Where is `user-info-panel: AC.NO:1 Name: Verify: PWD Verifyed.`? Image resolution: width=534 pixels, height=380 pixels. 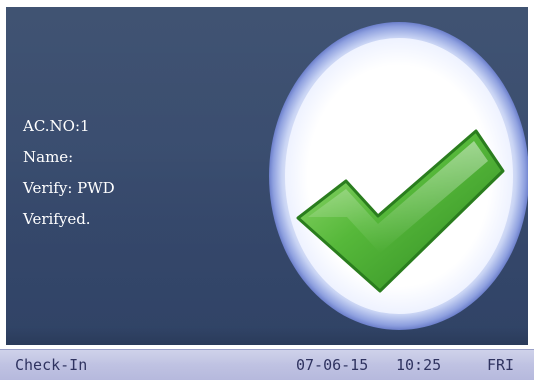
user-info-panel: AC.NO:1 Name: Verify: PWD Verifyed. is located at coordinates (69, 173).